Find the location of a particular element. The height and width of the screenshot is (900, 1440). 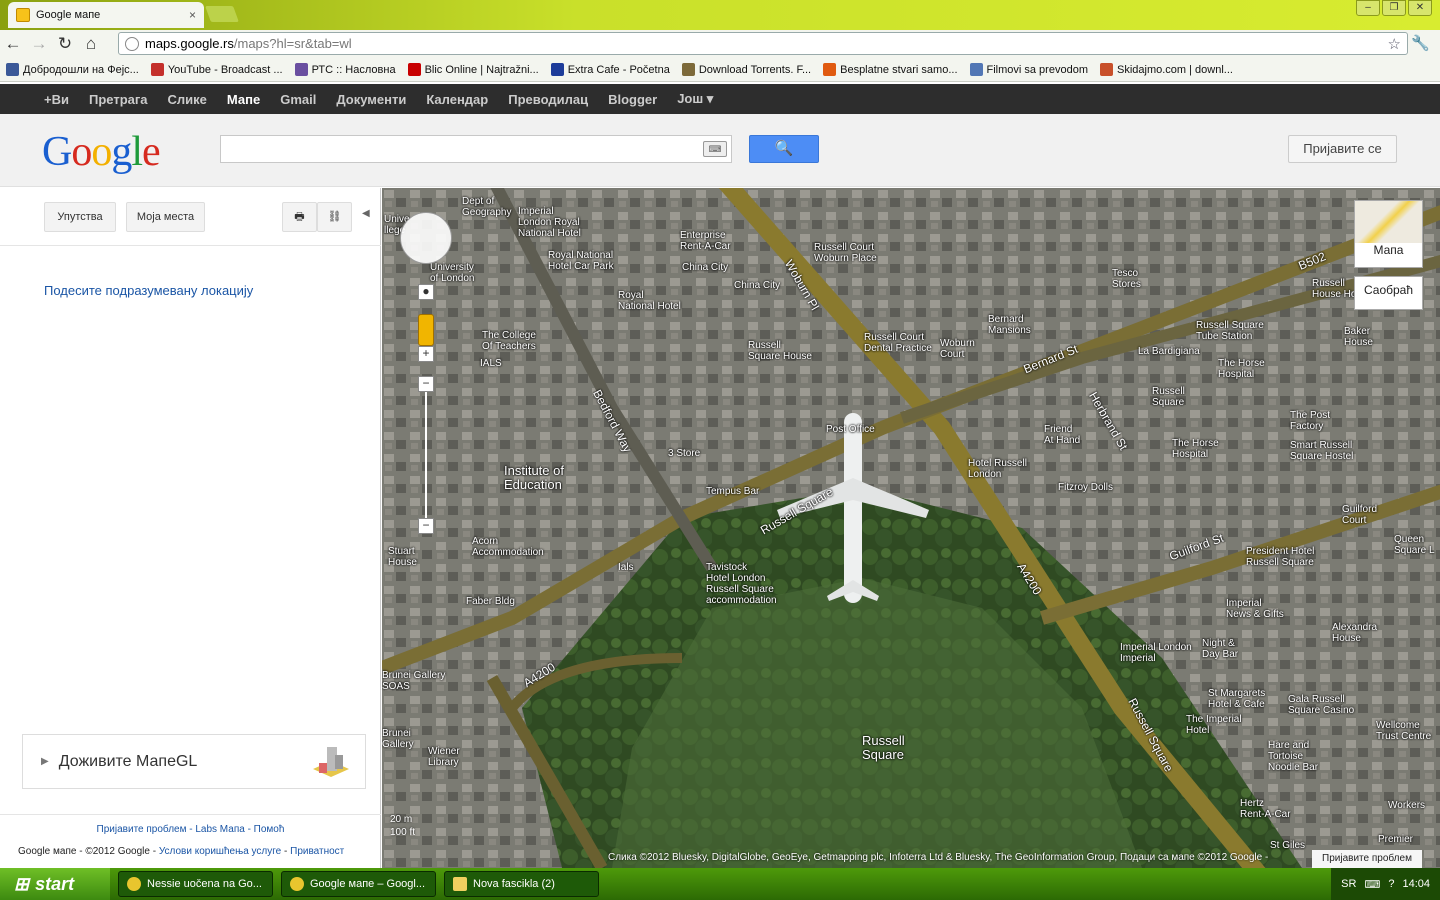

bookmark-item: Filmovi sa prevodom is located at coordinates (1028, 69).